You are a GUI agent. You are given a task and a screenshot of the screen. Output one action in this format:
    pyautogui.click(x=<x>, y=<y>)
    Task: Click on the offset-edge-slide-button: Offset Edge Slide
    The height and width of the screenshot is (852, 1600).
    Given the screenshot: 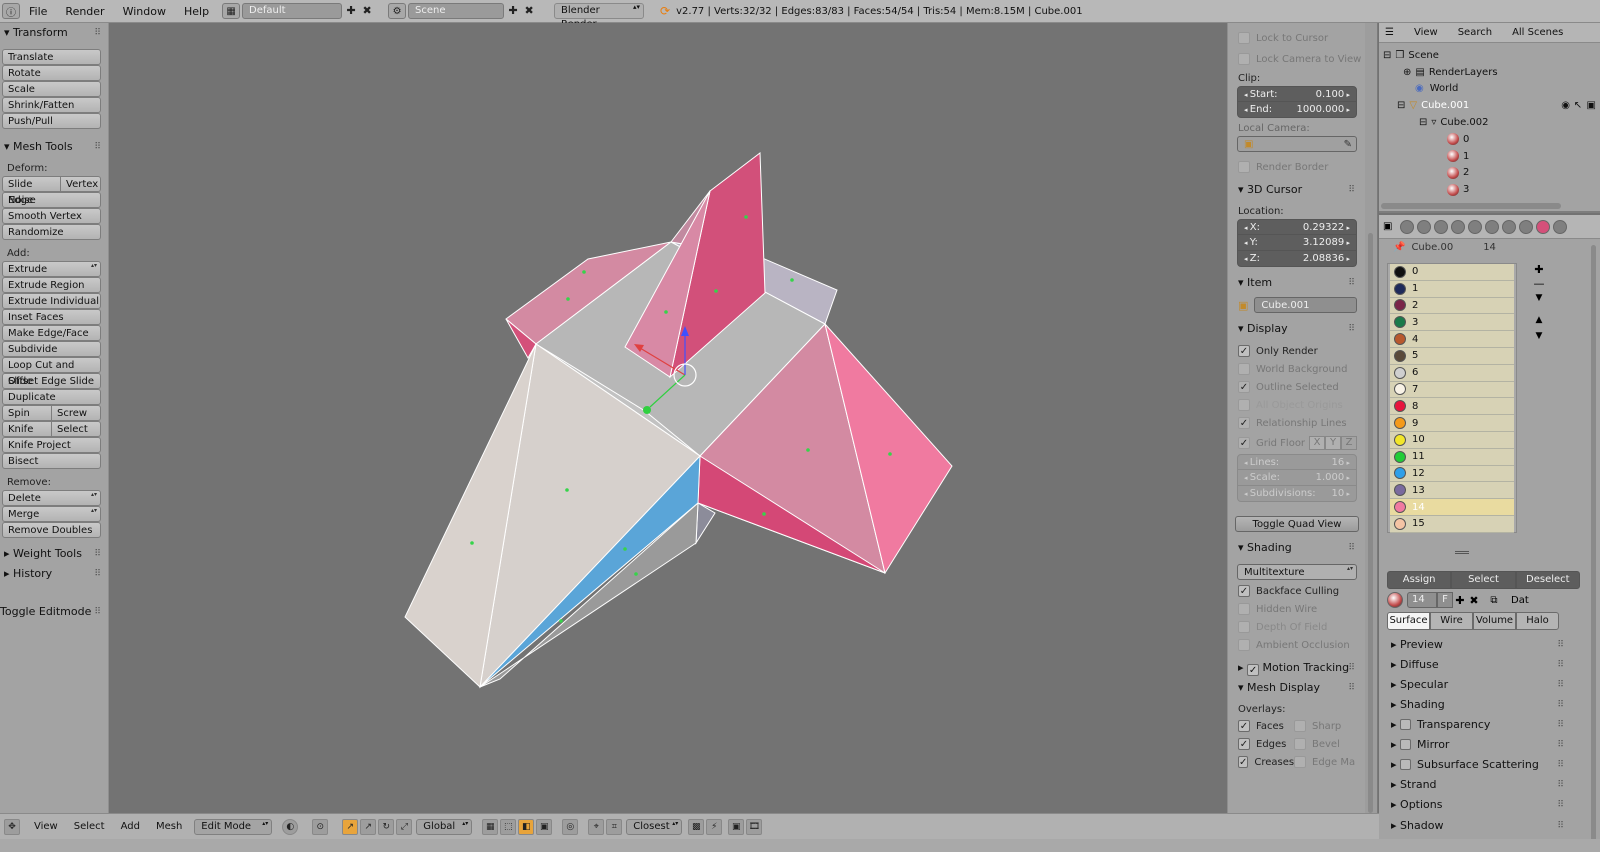 What is the action you would take?
    pyautogui.click(x=51, y=381)
    